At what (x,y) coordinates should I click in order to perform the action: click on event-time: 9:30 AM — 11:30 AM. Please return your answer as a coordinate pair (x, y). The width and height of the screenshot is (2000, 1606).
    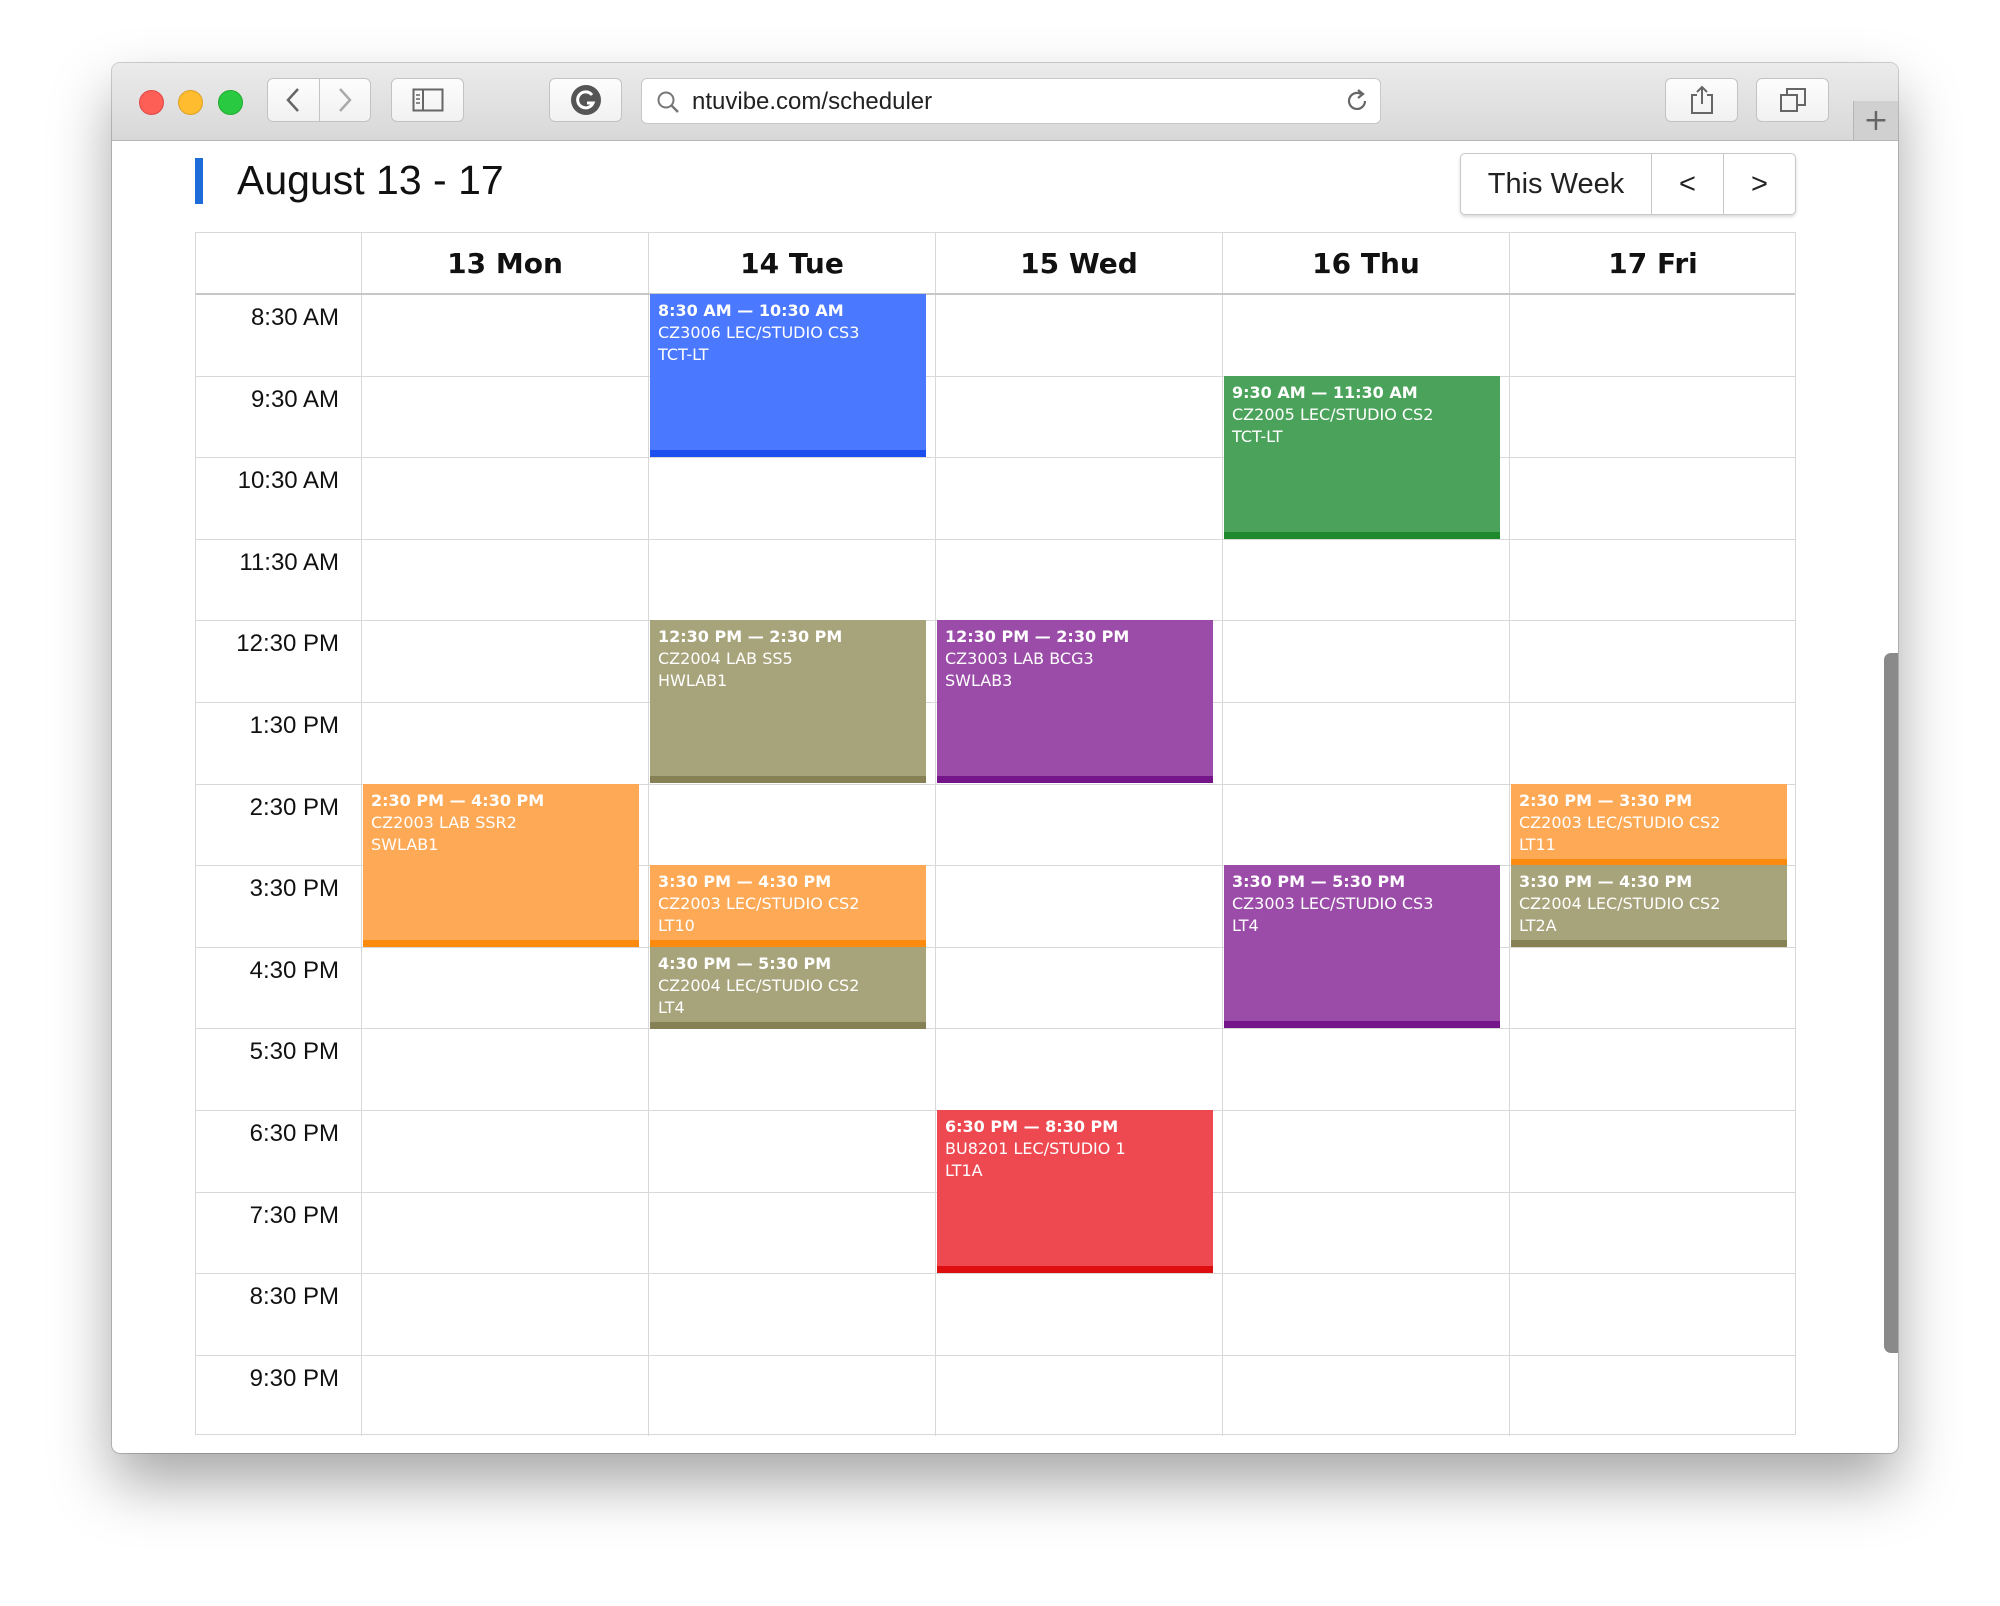
    Looking at the image, I should click on (1325, 392).